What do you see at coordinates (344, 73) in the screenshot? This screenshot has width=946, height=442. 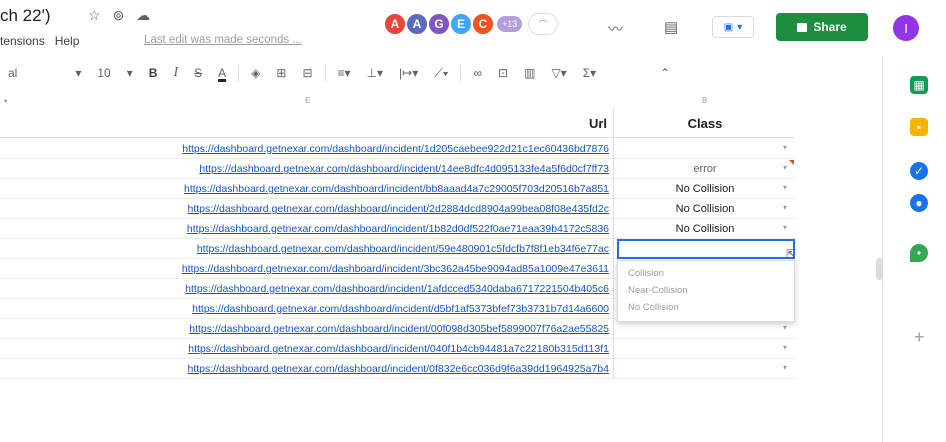 I see `align-horizontal-icon: ≡▾` at bounding box center [344, 73].